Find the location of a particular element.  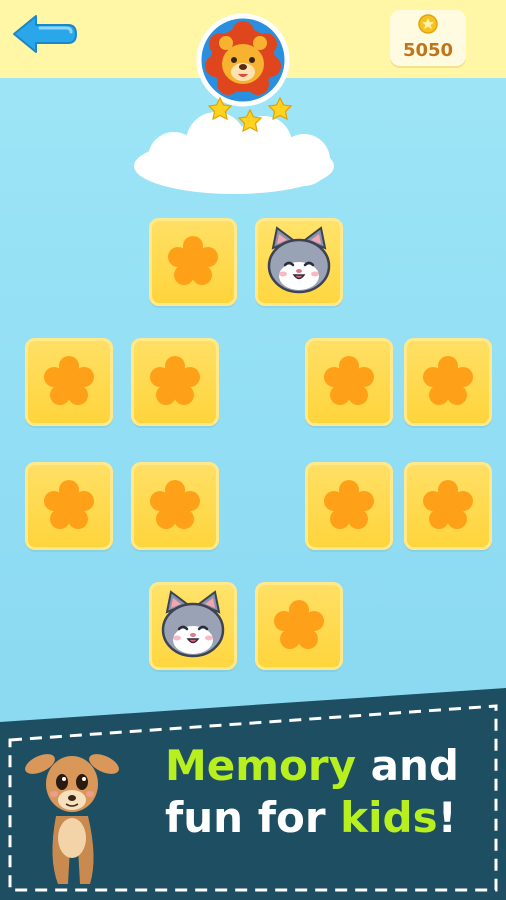

deer-icon is located at coordinates (72, 819).